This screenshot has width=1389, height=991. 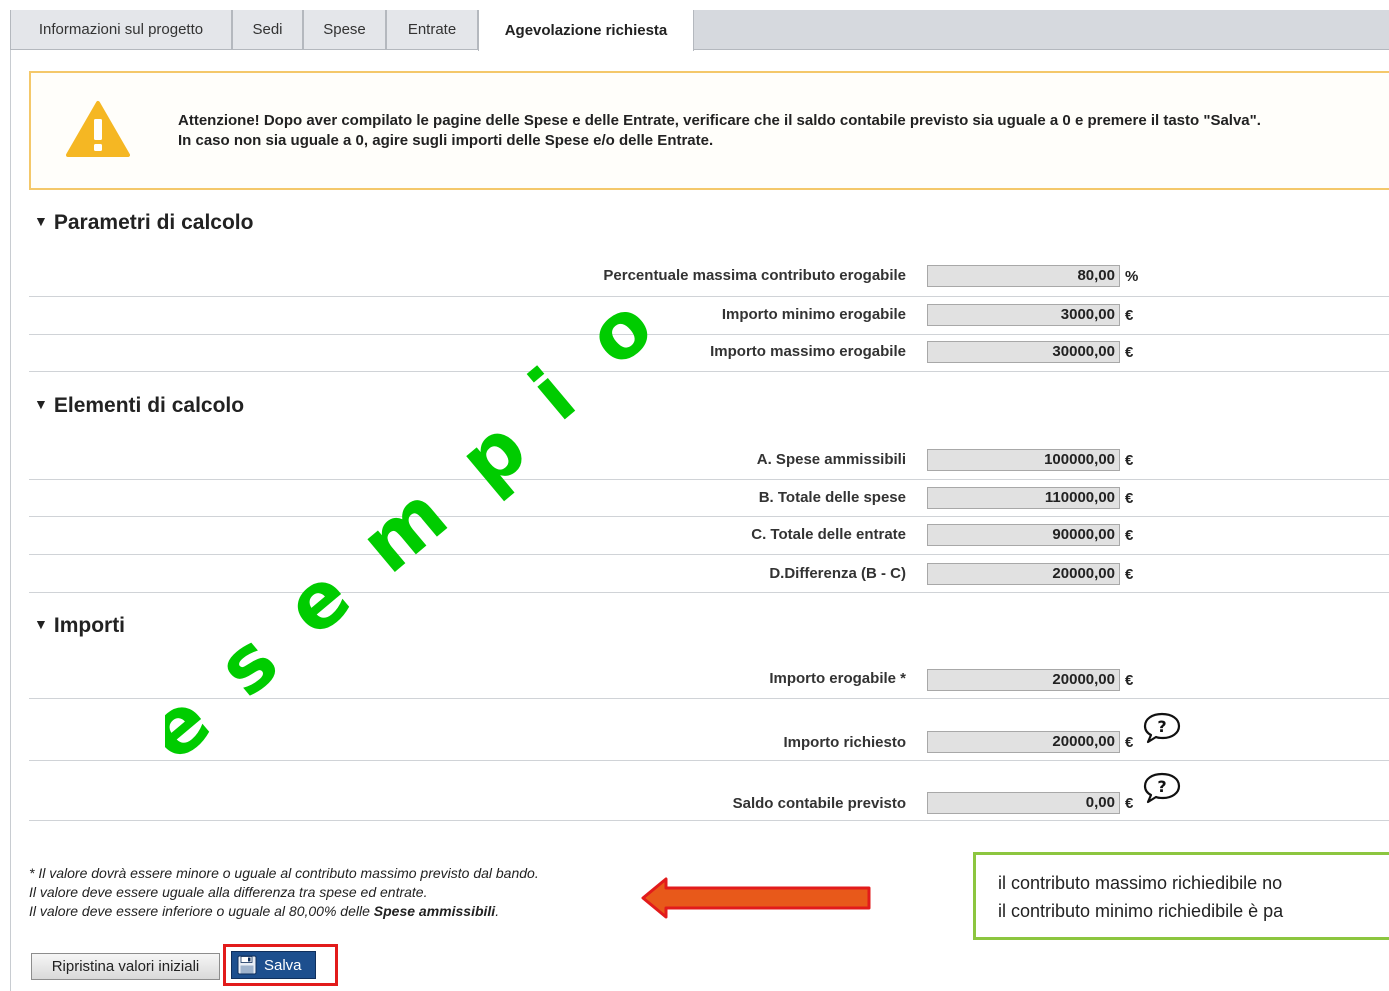 I want to click on label-importo-richiesto: Importo richiesto, so click(x=844, y=742).